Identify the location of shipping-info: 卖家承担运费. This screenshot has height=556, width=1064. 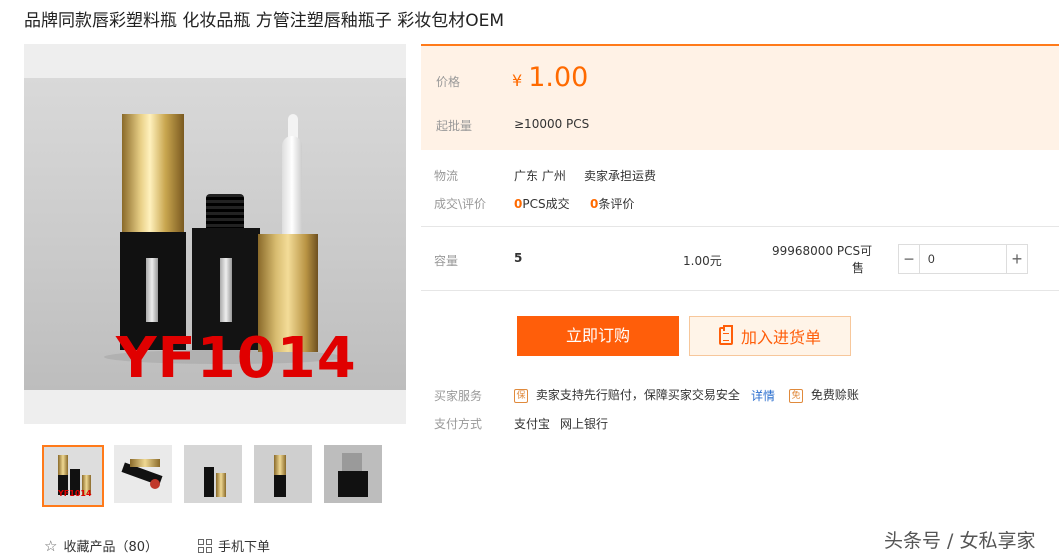
(620, 176).